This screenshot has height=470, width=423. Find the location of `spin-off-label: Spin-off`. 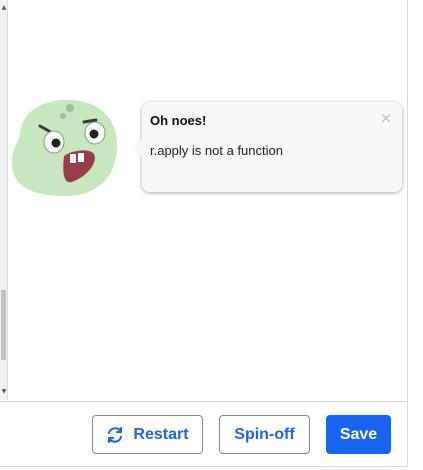

spin-off-label: Spin-off is located at coordinates (264, 434).